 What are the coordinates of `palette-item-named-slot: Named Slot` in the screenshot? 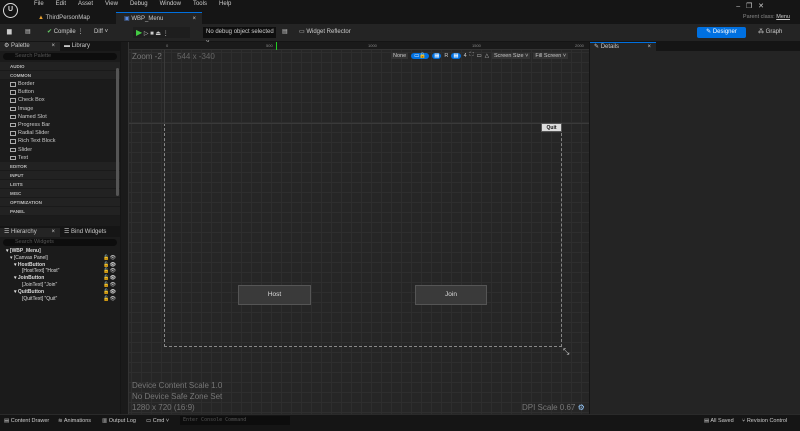 It's located at (60, 117).